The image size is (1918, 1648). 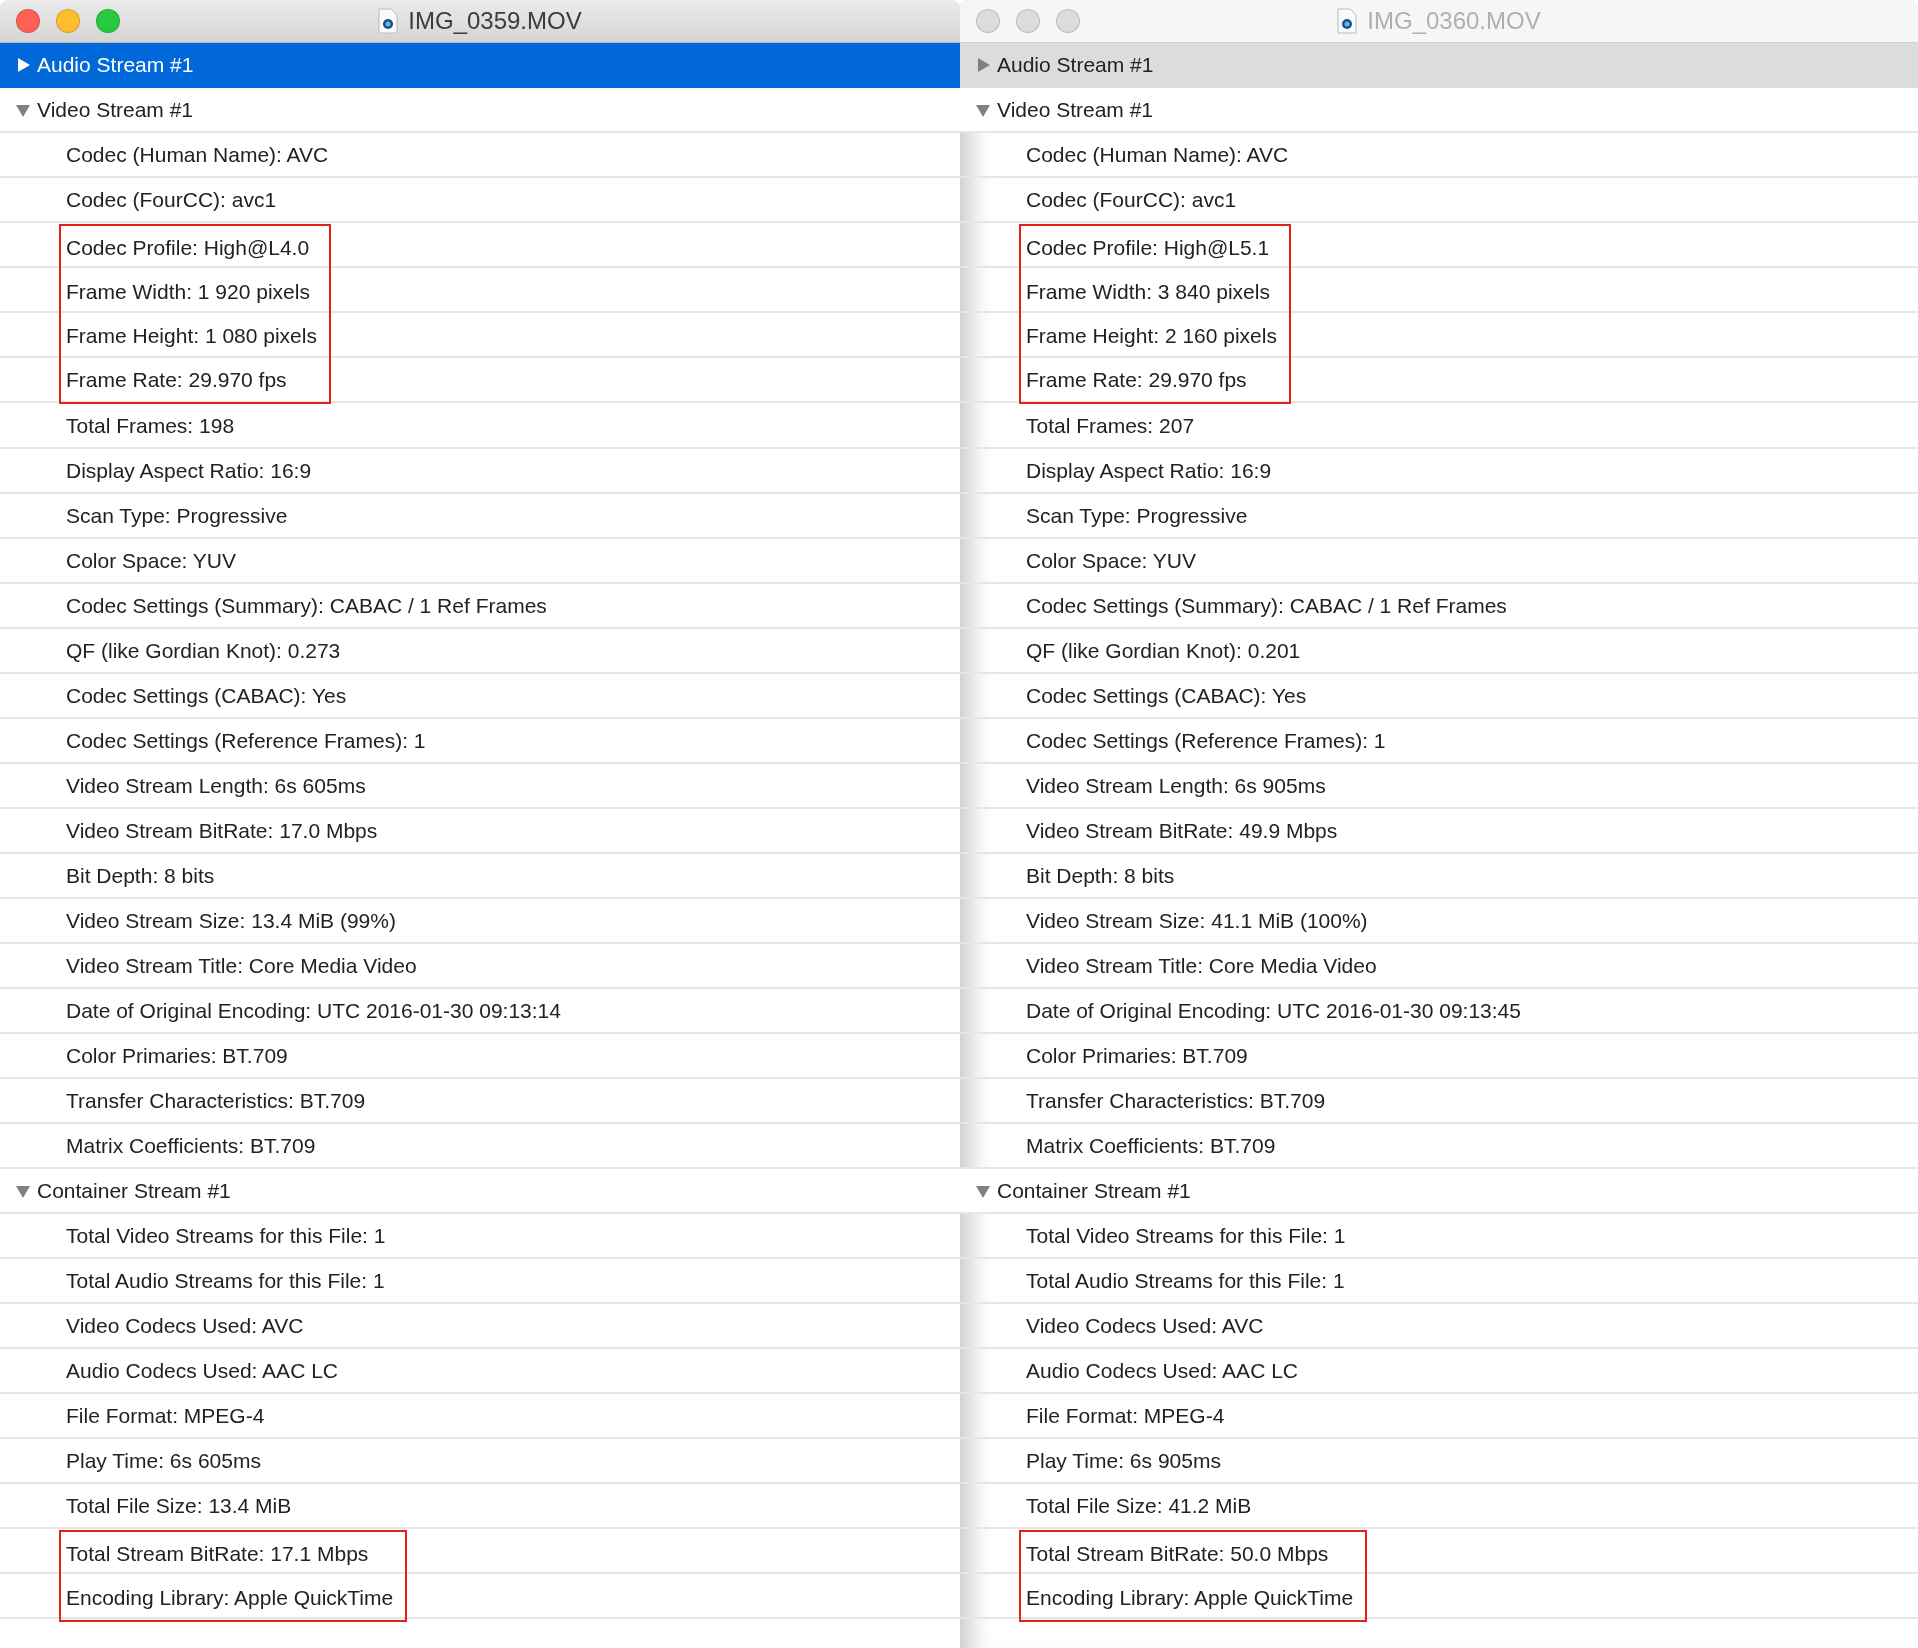 I want to click on property-text: Play Time: 6s 605ms, so click(x=163, y=1460).